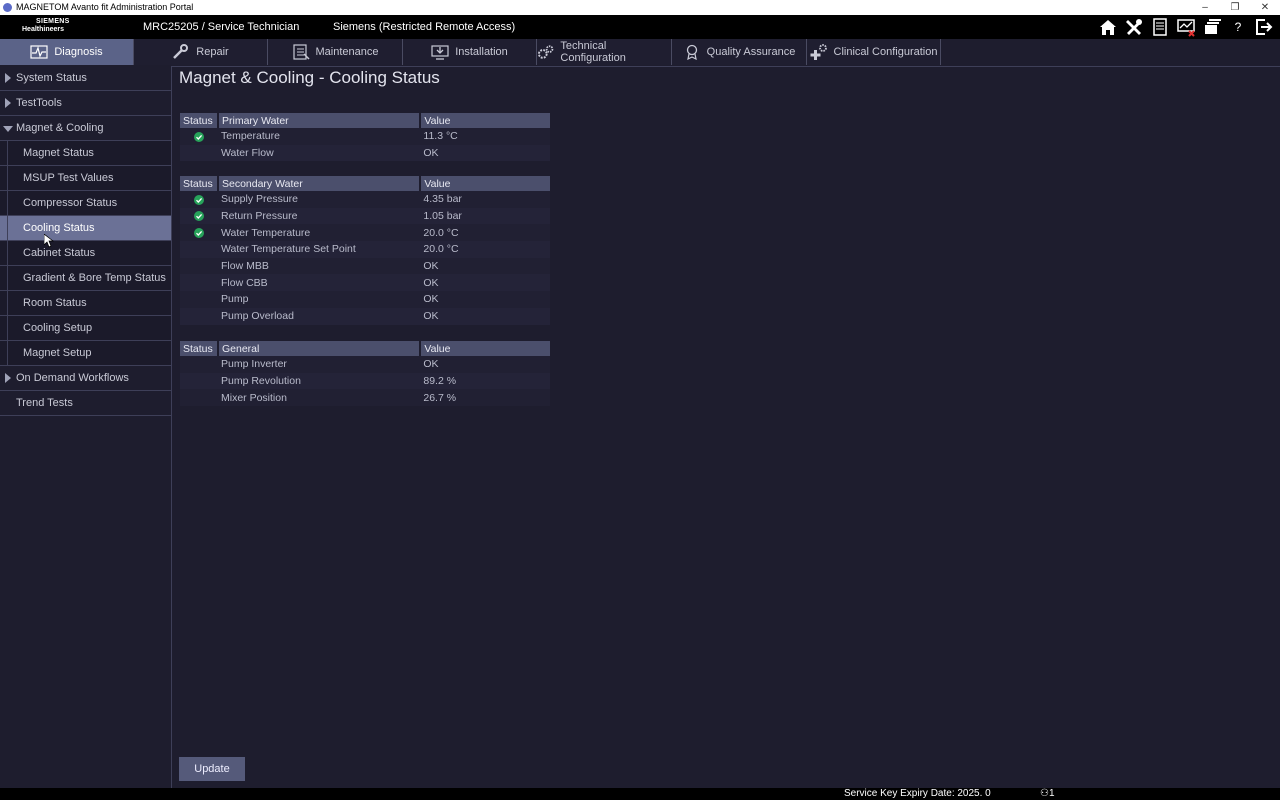  I want to click on monitor-alert-icon, so click(1186, 27).